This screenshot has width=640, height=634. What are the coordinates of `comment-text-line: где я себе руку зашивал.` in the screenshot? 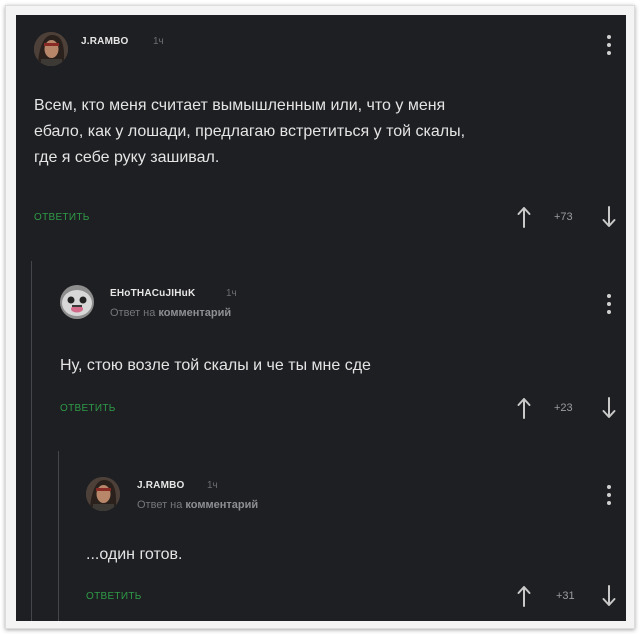 It's located at (127, 157).